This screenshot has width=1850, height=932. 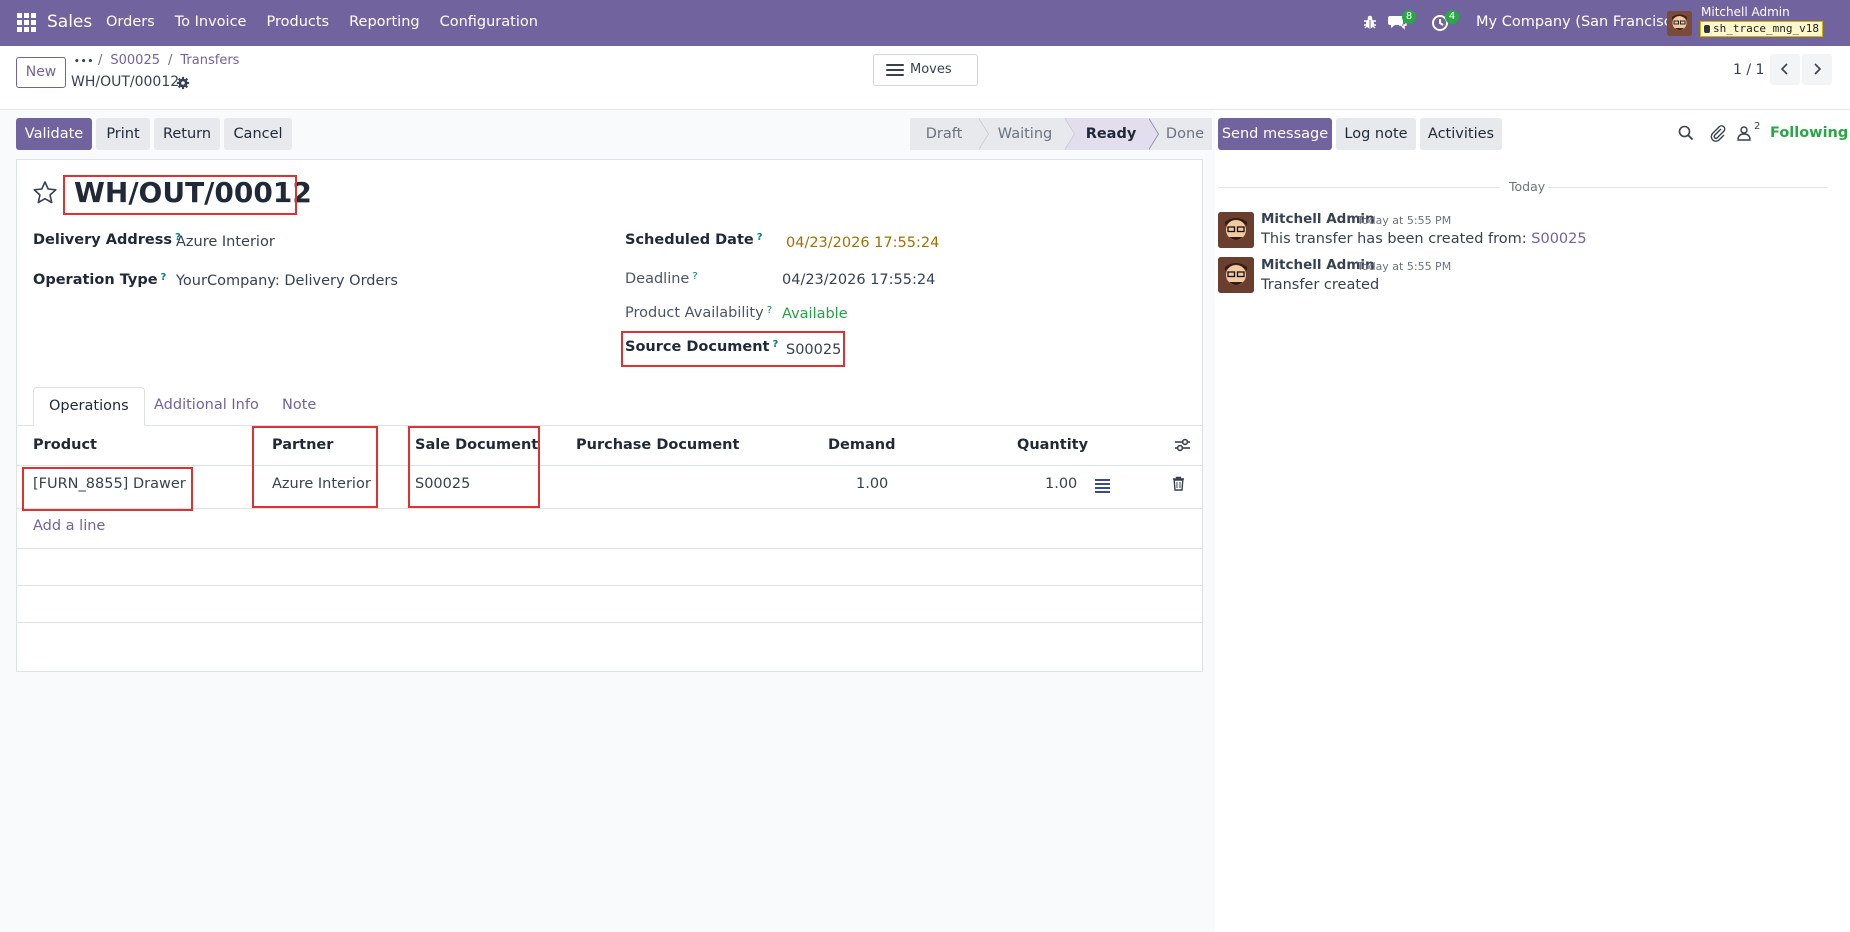 What do you see at coordinates (1370, 22) in the screenshot?
I see `debug-bug-icon` at bounding box center [1370, 22].